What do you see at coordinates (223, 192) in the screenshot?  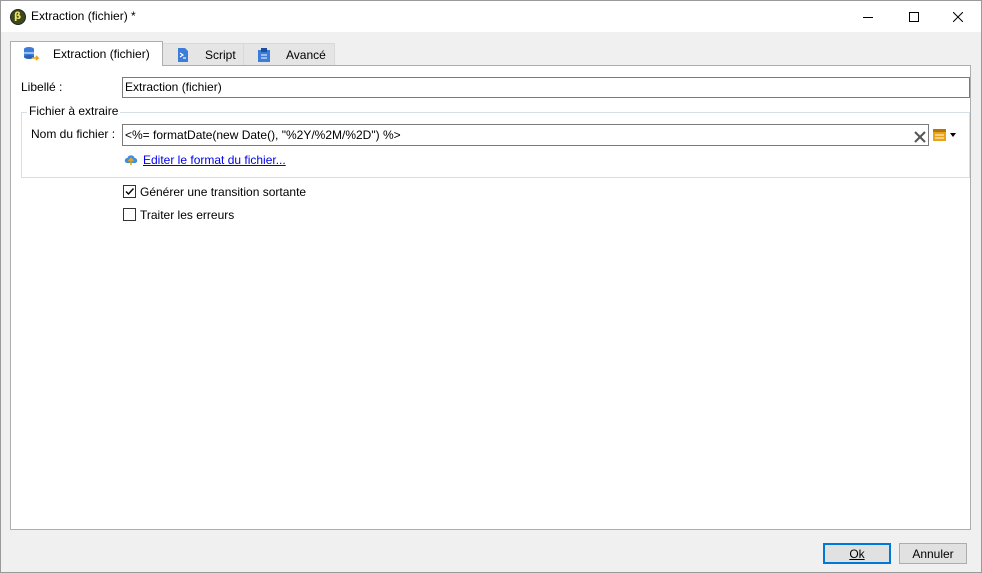 I see `generate-transition-label: Générer une transition sortante` at bounding box center [223, 192].